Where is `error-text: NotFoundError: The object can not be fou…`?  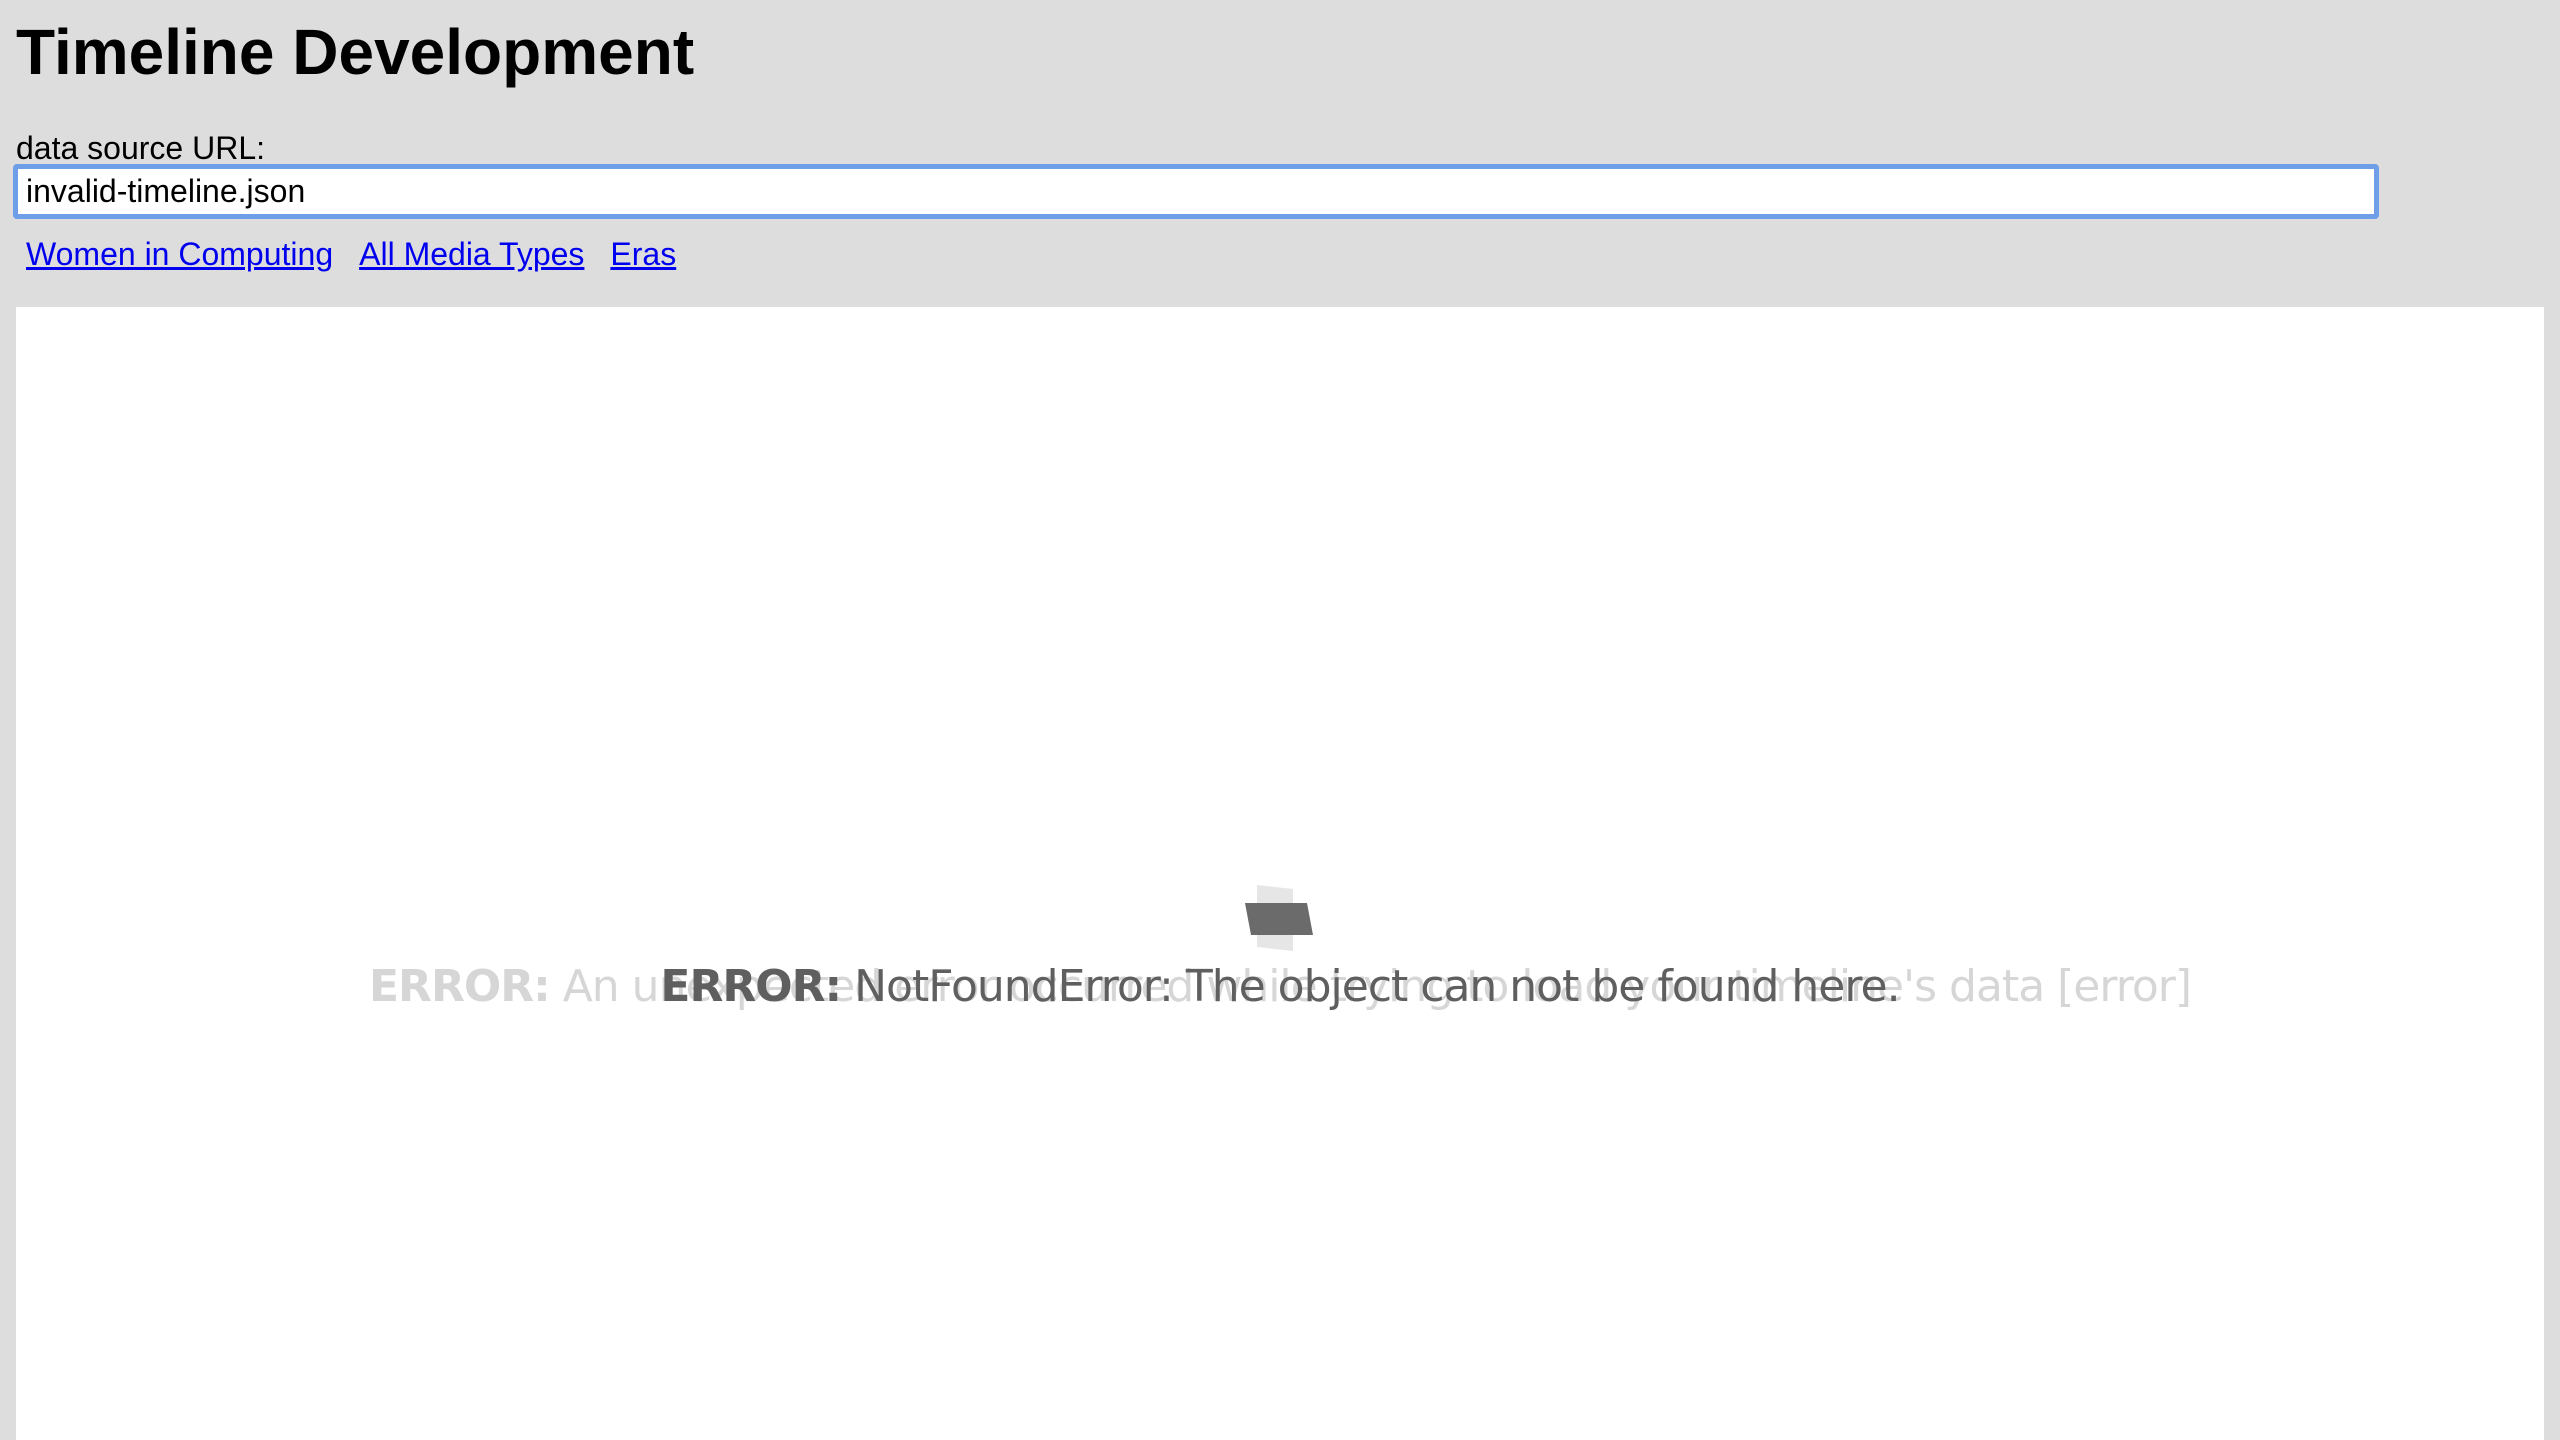 error-text: NotFoundError: The object can not be fou… is located at coordinates (1377, 986).